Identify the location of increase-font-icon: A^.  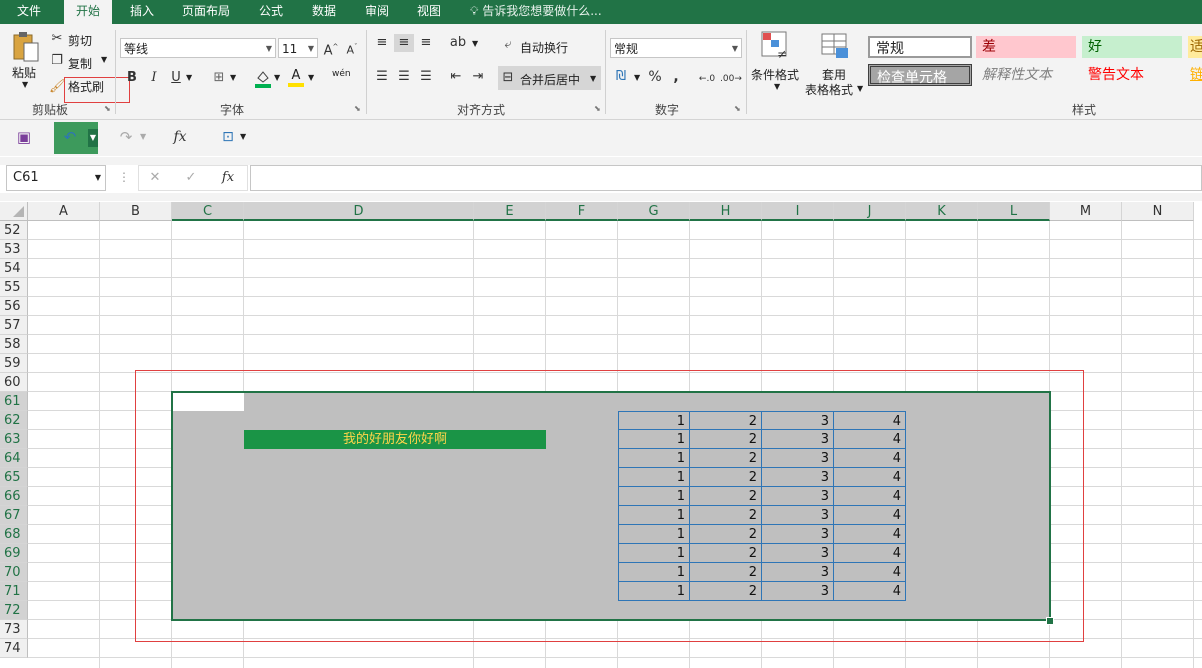
(331, 49).